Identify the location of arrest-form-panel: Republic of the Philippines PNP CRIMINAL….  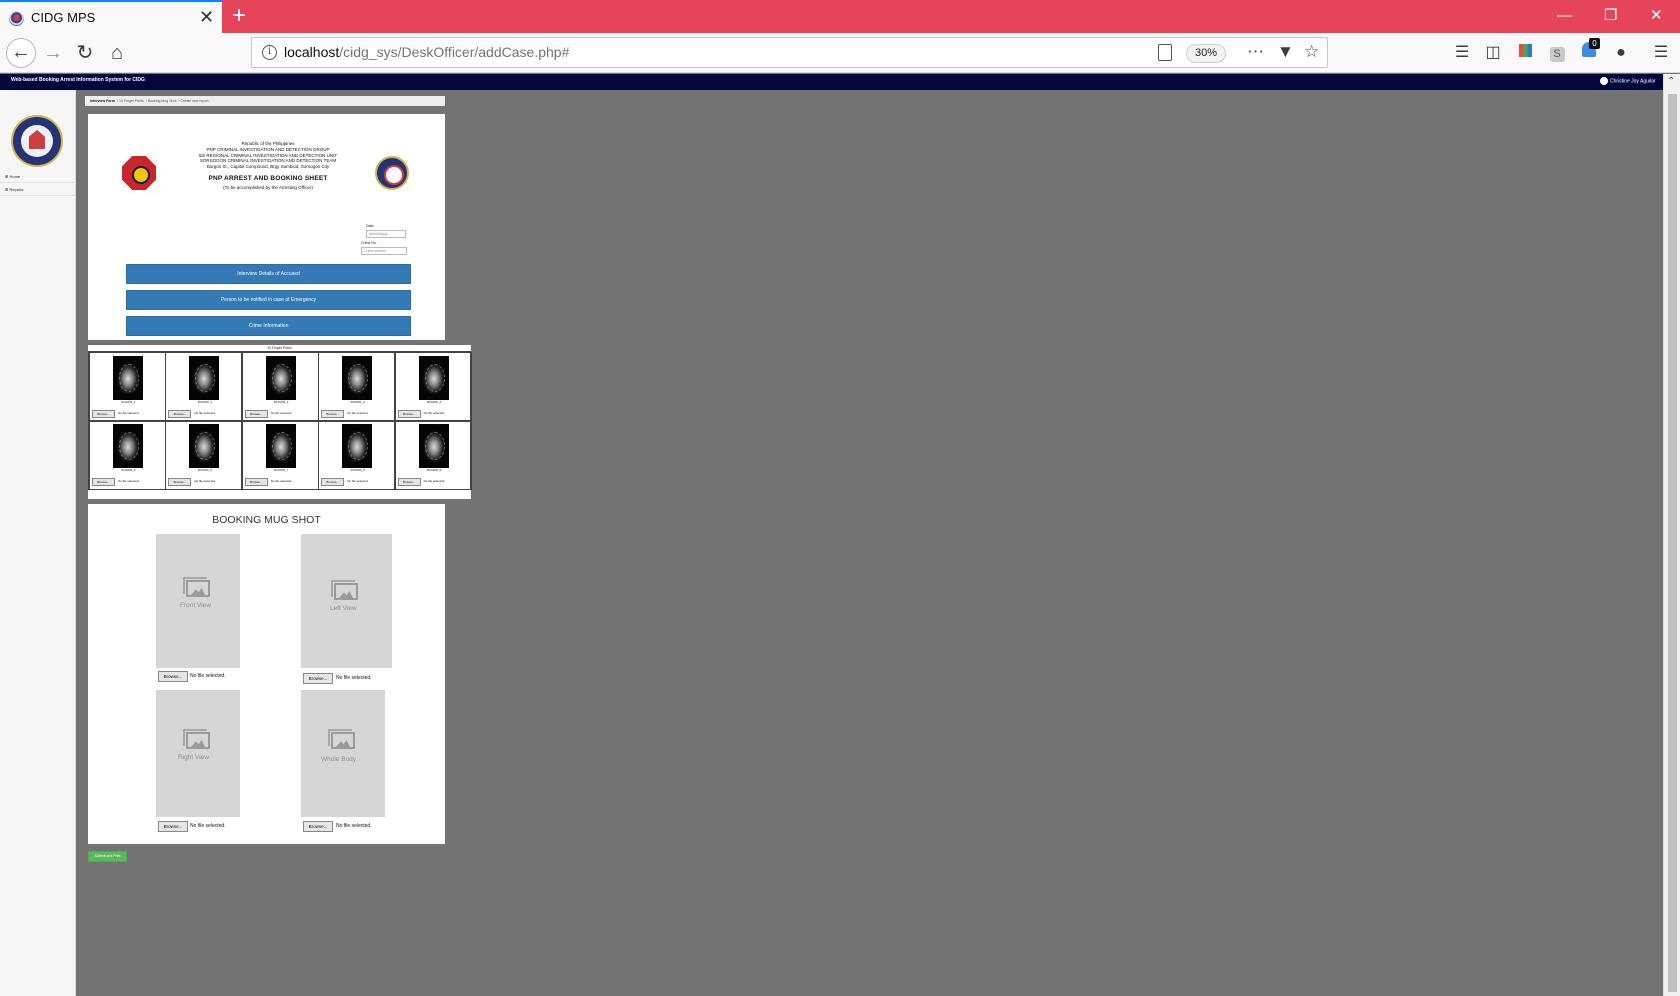
(266, 227).